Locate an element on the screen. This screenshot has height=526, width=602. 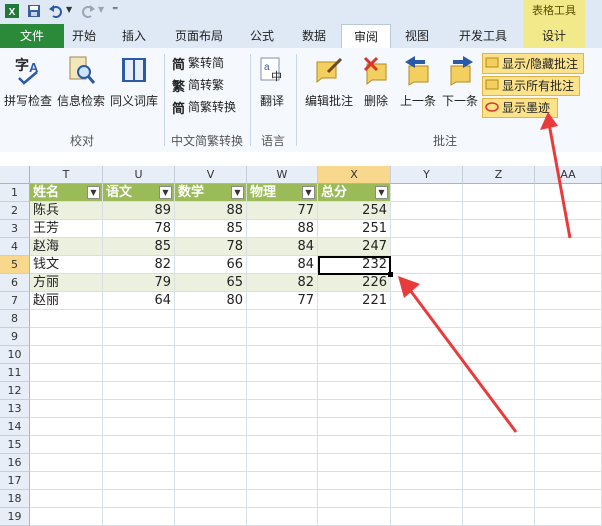
annotation-arrowhead-ribbon is located at coordinates (549, 121).